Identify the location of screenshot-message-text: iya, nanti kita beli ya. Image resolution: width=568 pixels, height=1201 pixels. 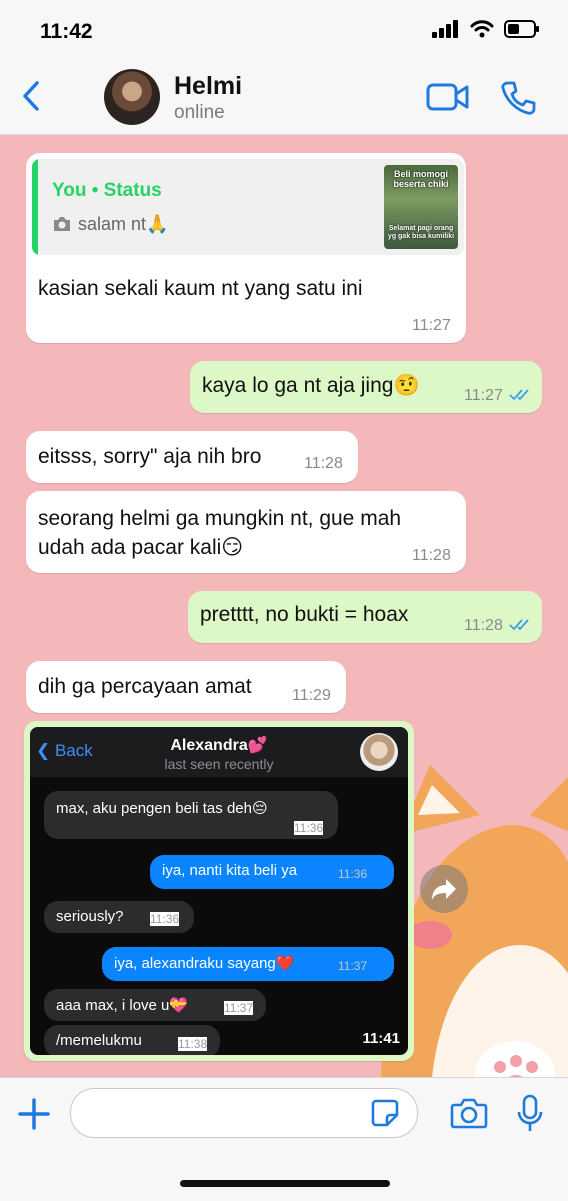
(230, 870).